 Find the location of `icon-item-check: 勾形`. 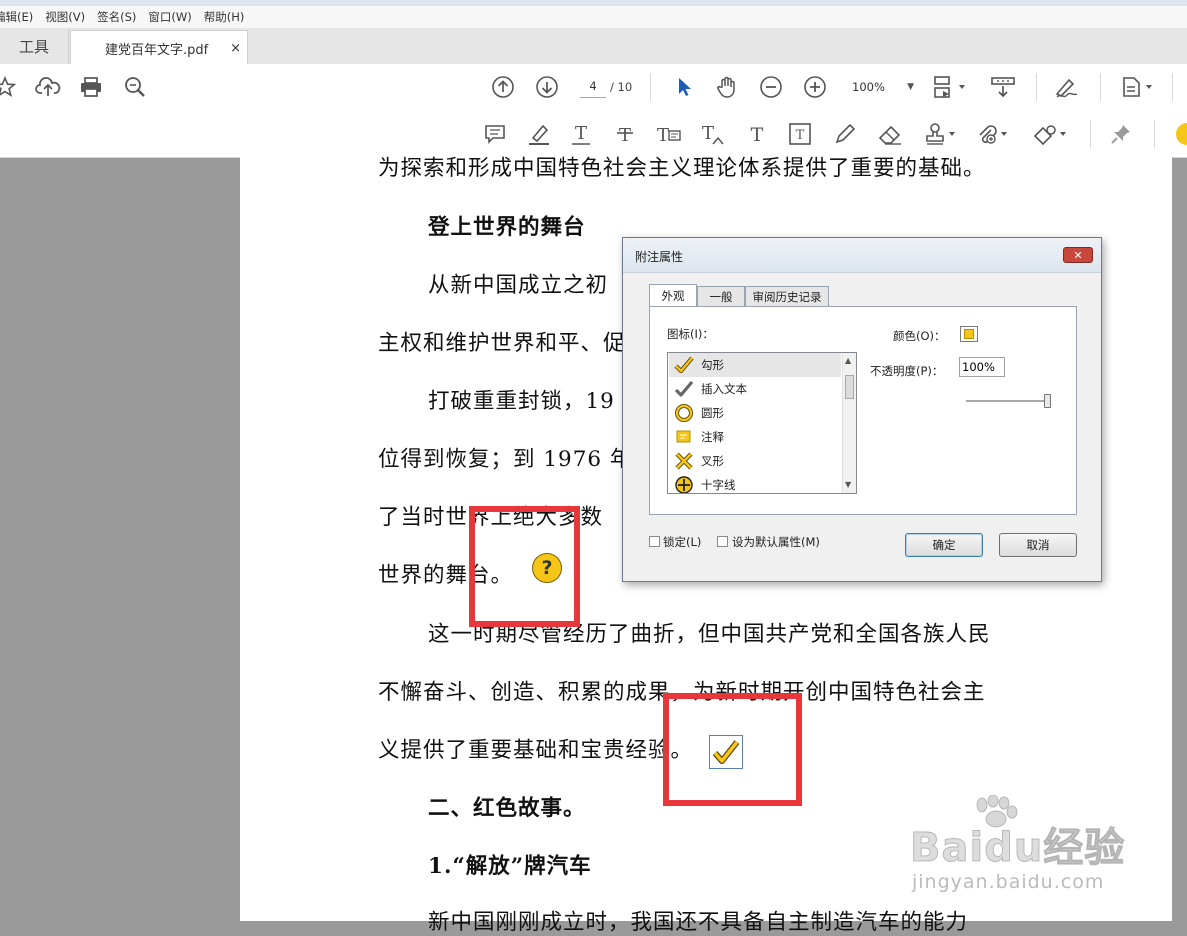

icon-item-check: 勾形 is located at coordinates (755, 365).